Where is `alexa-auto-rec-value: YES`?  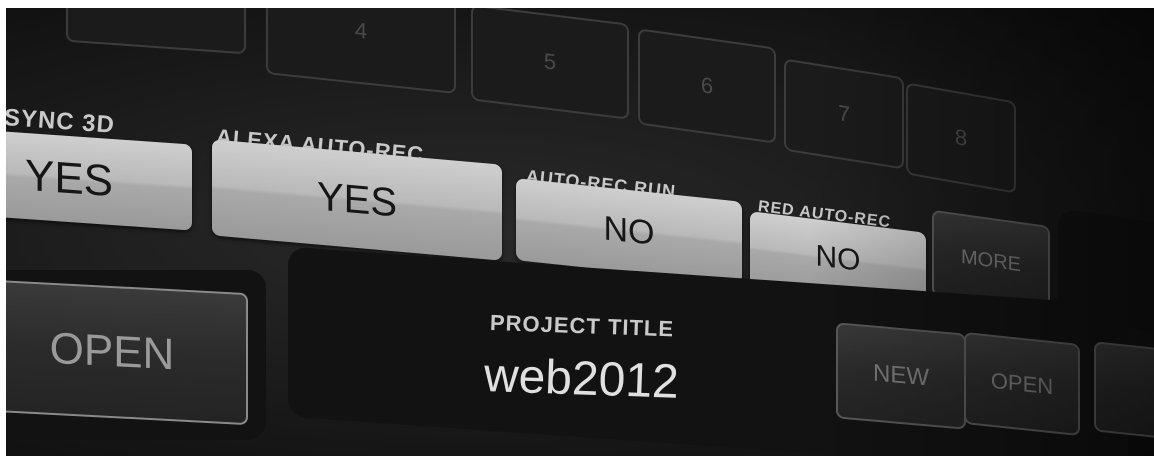
alexa-auto-rec-value: YES is located at coordinates (357, 199).